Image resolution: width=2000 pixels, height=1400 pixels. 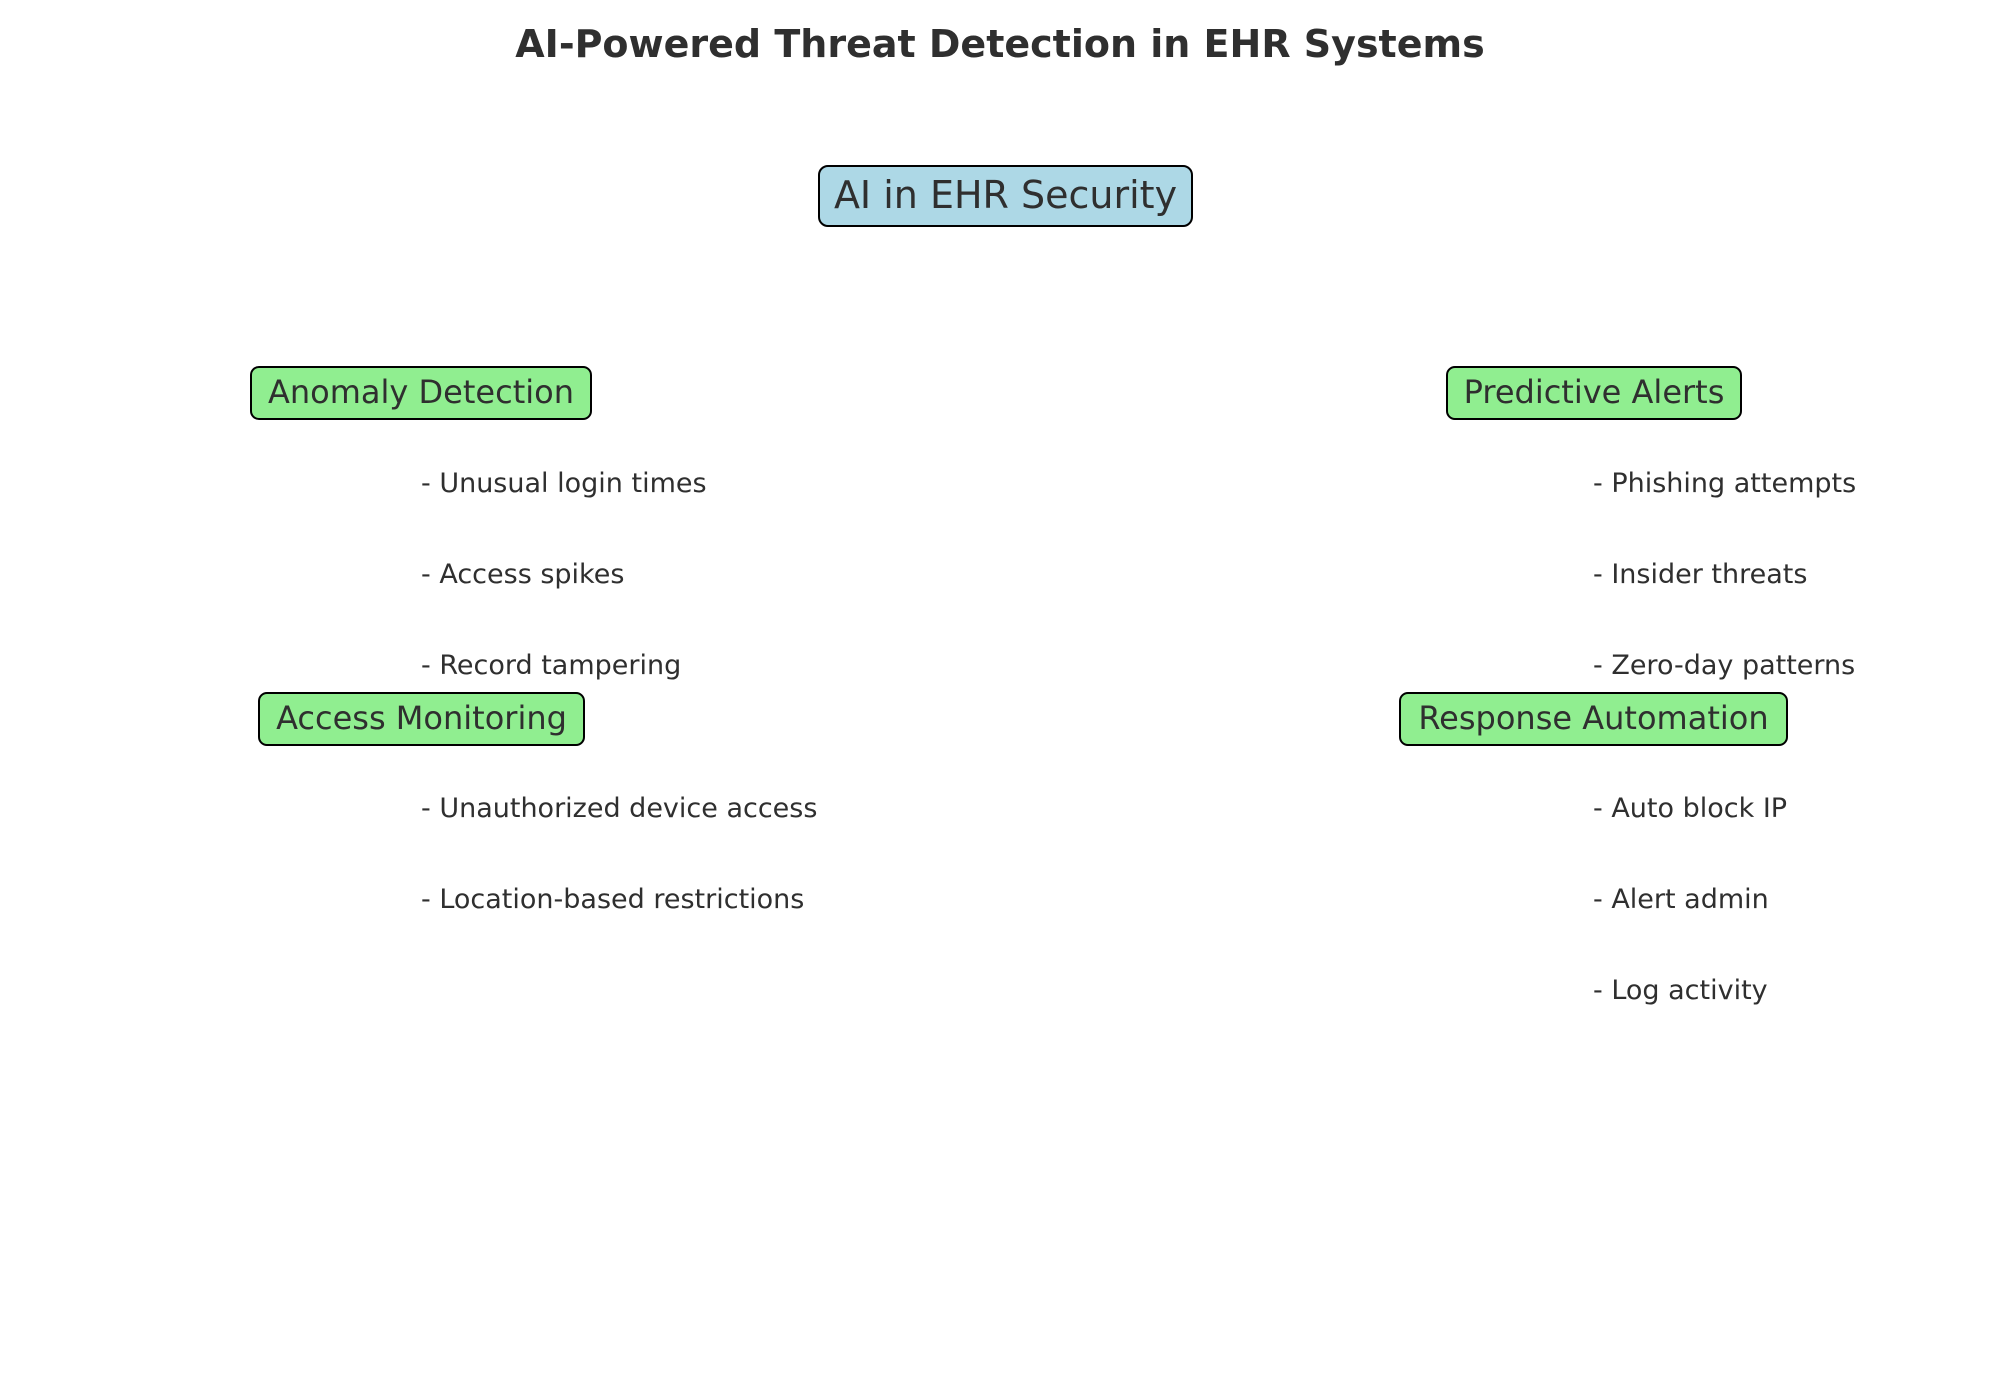 I want to click on list-item: - Auto block IP, so click(x=1690, y=808).